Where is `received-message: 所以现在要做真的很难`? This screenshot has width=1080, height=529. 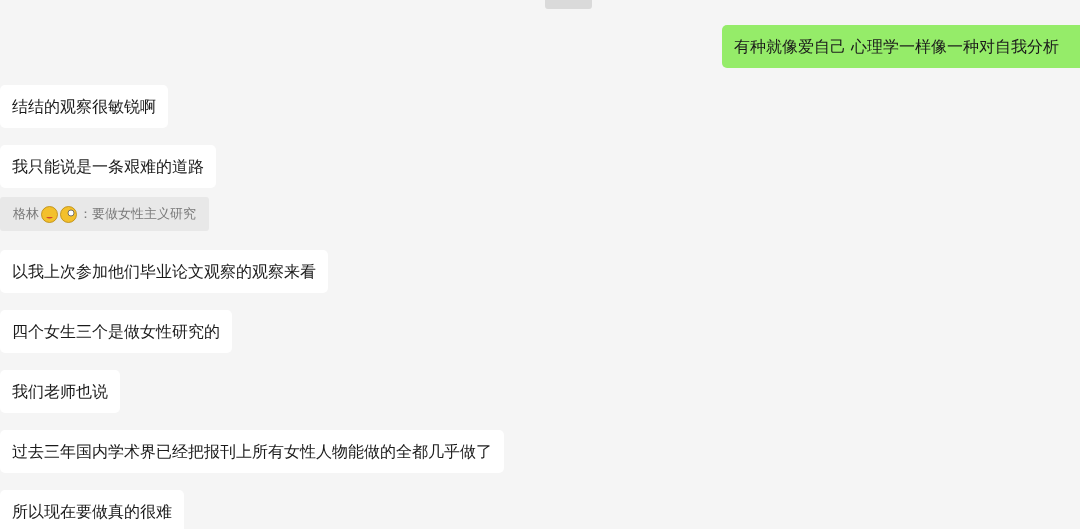 received-message: 所以现在要做真的很难 is located at coordinates (92, 509).